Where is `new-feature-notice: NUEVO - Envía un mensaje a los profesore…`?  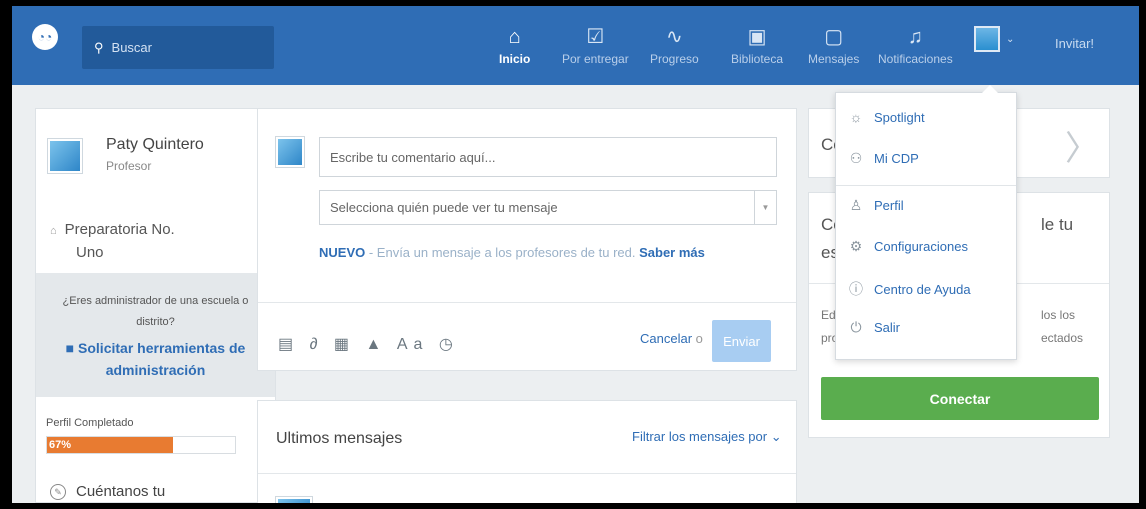 new-feature-notice: NUEVO - Envía un mensaje a los profesore… is located at coordinates (512, 252).